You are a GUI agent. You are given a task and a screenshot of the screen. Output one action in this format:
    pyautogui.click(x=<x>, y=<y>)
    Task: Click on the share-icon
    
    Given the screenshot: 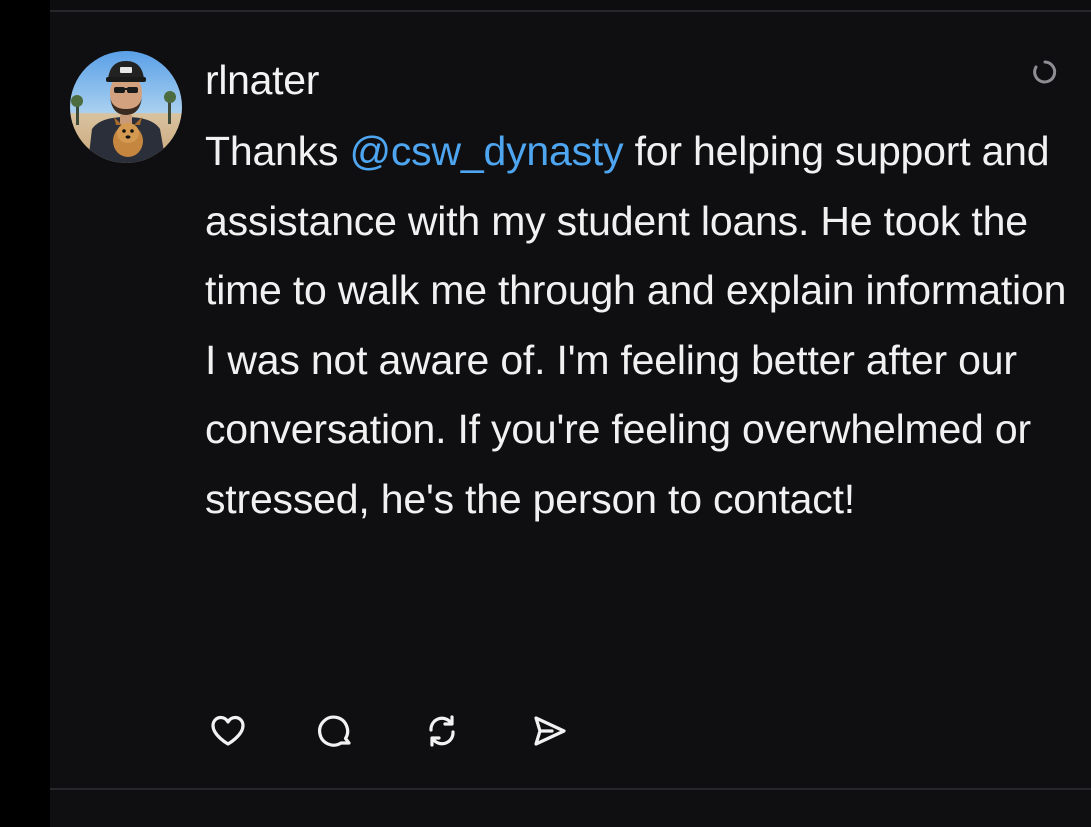 What is the action you would take?
    pyautogui.click(x=550, y=731)
    